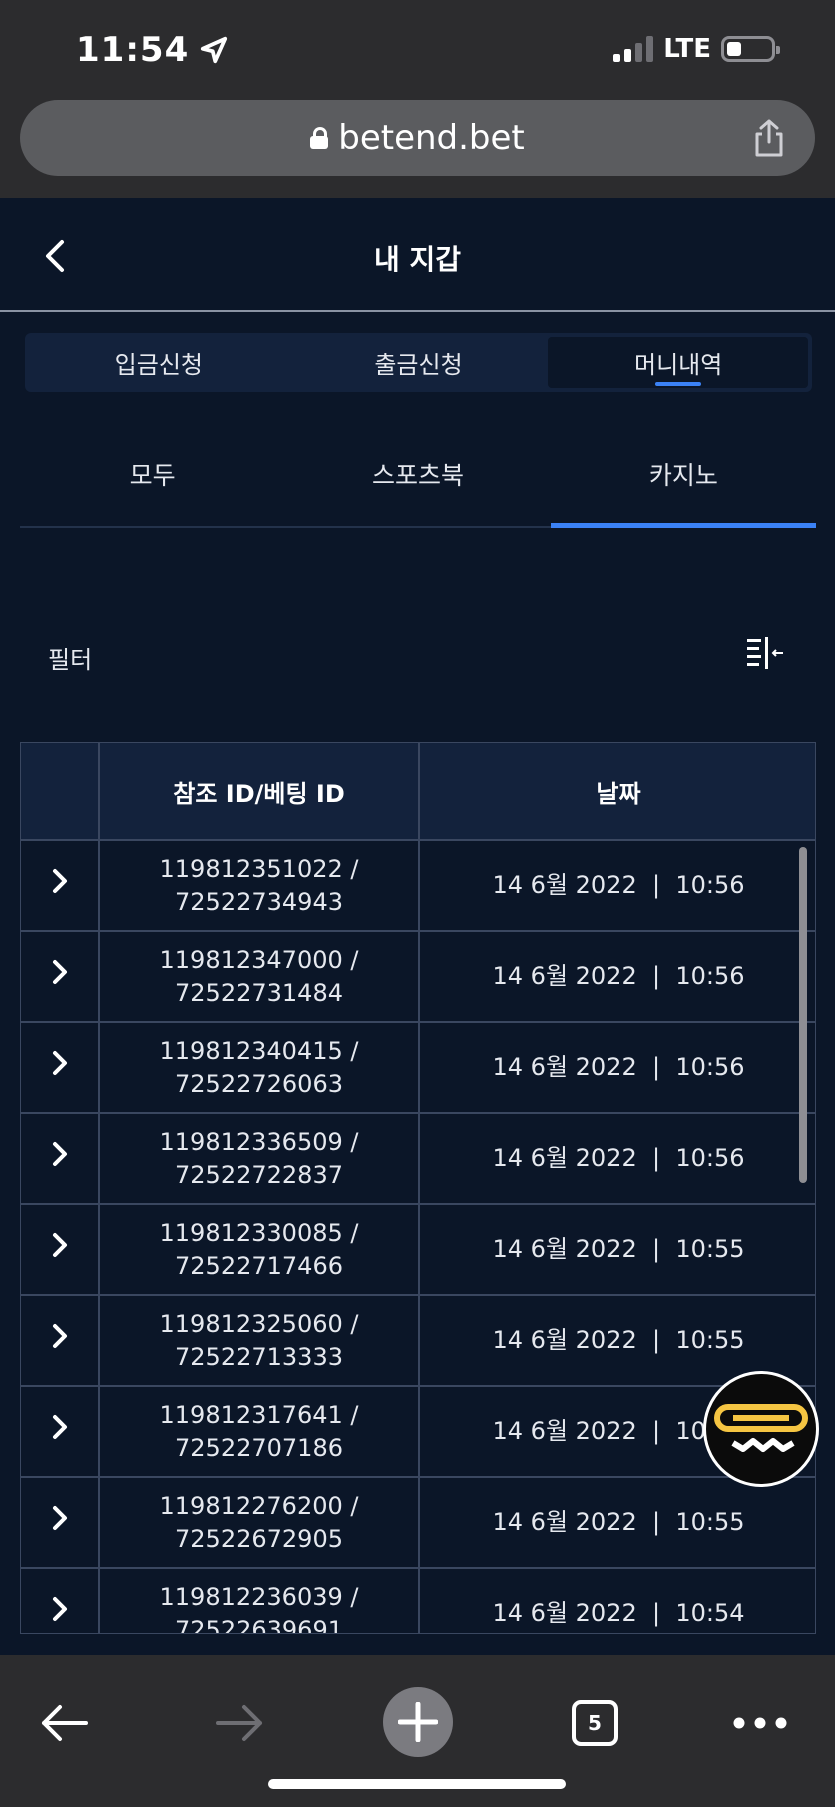 The height and width of the screenshot is (1807, 835). What do you see at coordinates (259, 1341) in the screenshot?
I see `cell-ref-id: 119812325060 / 72522713333` at bounding box center [259, 1341].